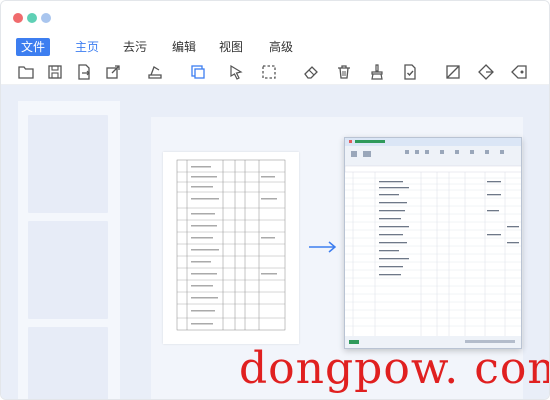  Describe the element at coordinates (26, 72) in the screenshot. I see `open-folder-icon` at that location.